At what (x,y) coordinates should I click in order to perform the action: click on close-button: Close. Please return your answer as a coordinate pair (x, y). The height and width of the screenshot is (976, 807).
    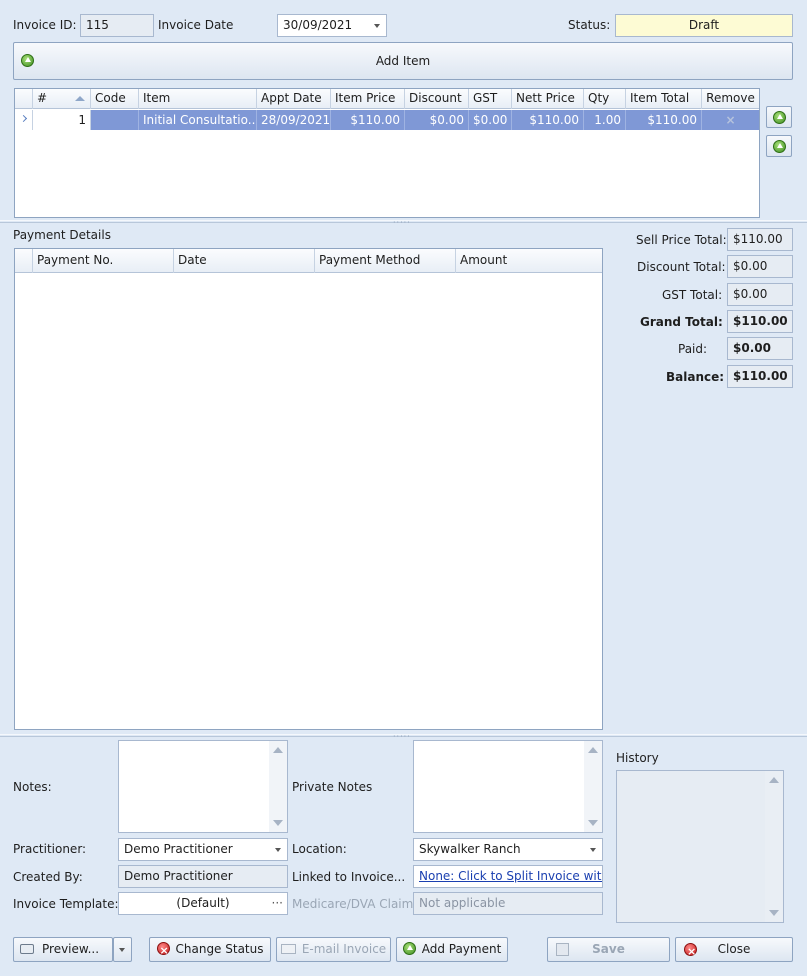
    Looking at the image, I should click on (734, 950).